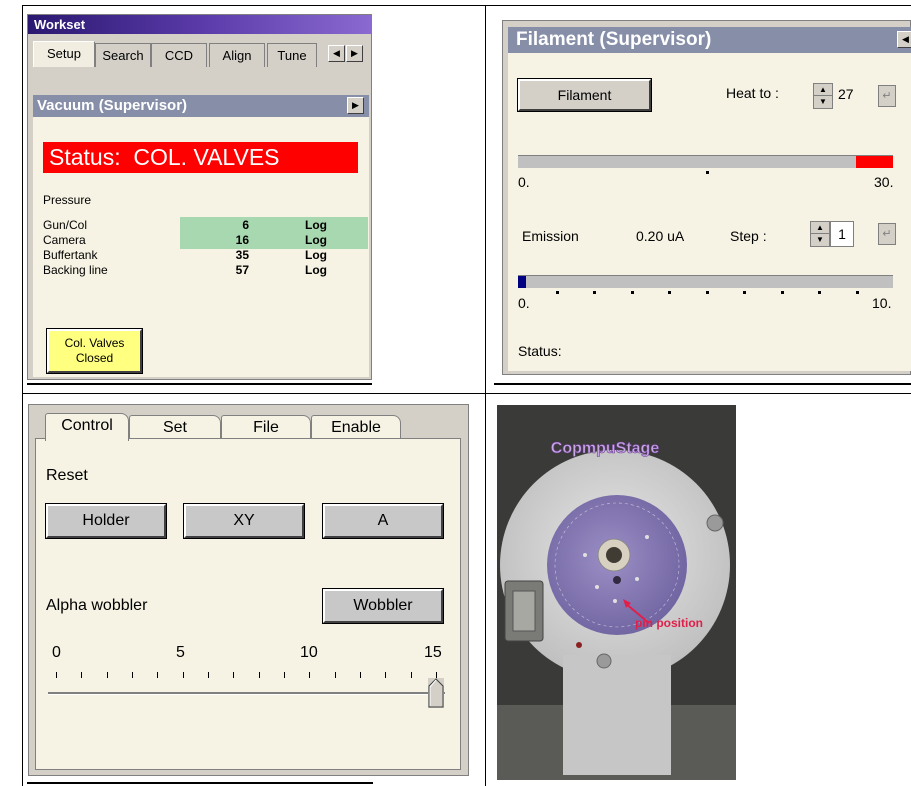  I want to click on grid-line-center, so click(485, 395).